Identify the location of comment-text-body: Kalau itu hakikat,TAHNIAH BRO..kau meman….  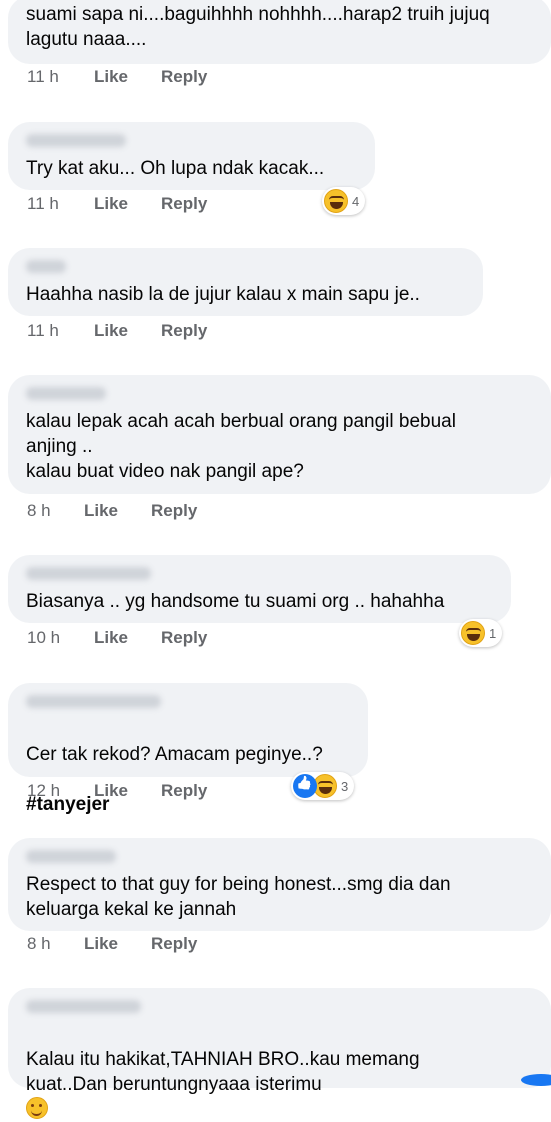
(223, 1072).